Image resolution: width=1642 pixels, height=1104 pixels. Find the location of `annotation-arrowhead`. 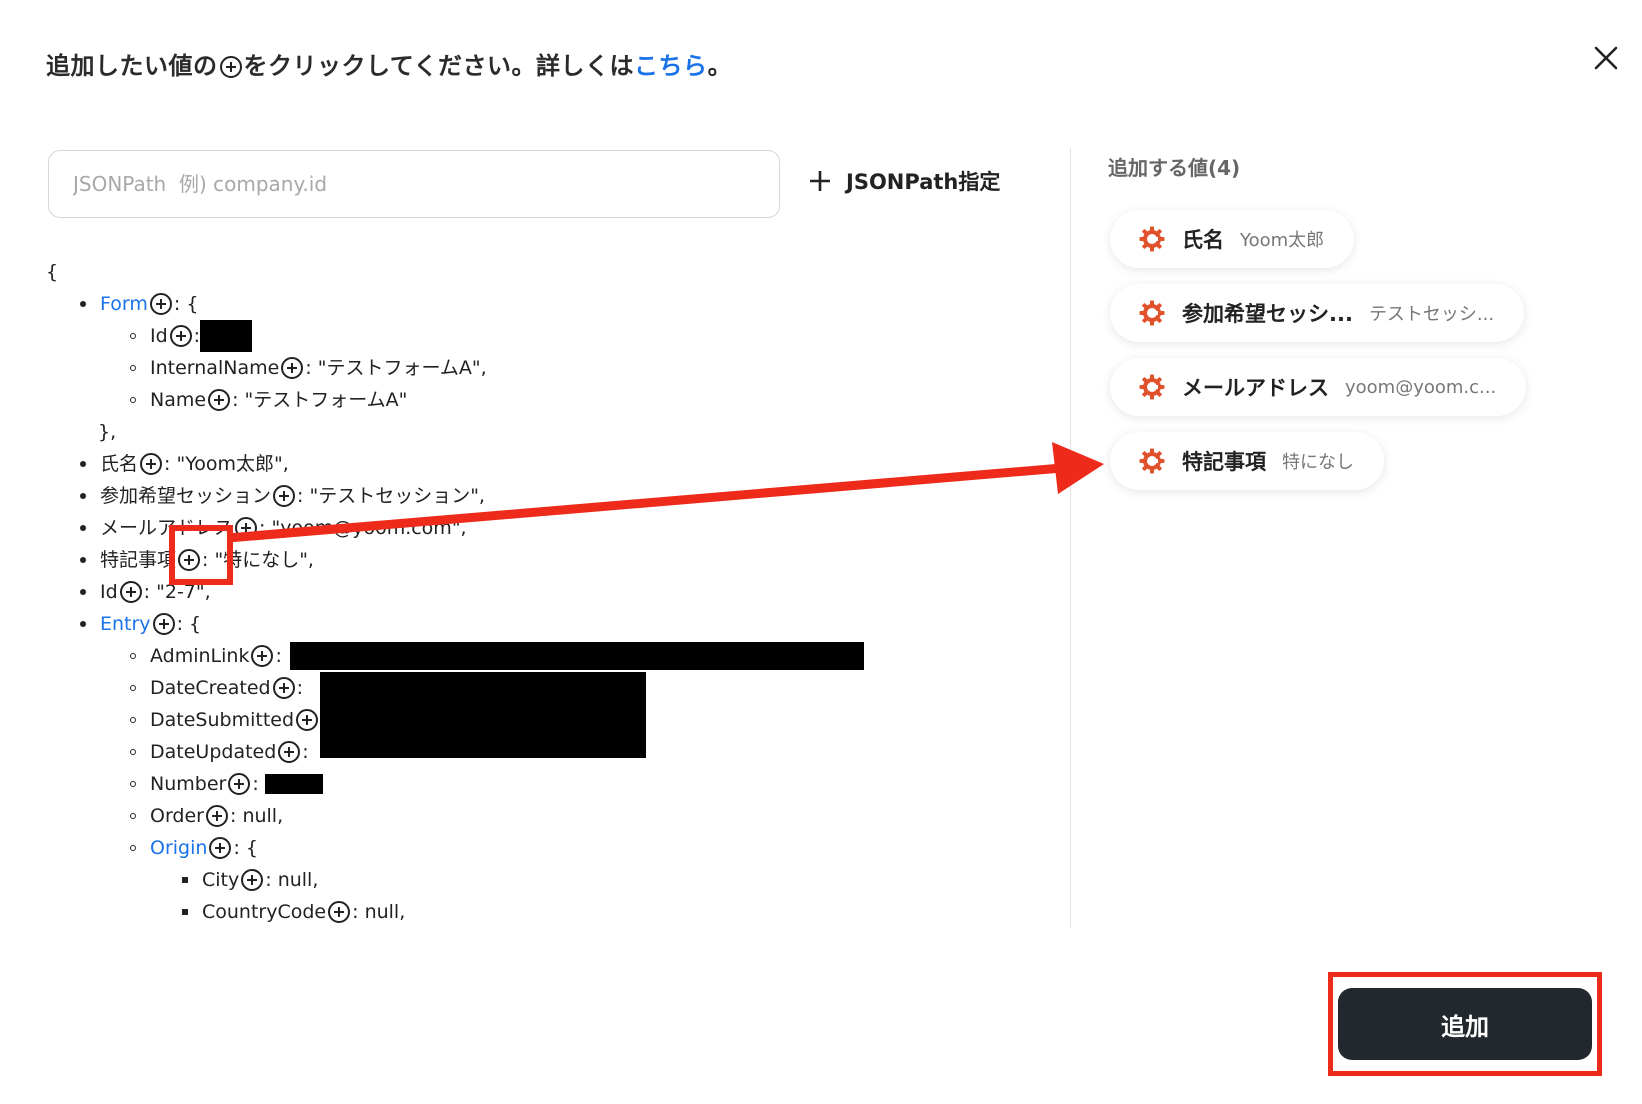

annotation-arrowhead is located at coordinates (1078, 468).